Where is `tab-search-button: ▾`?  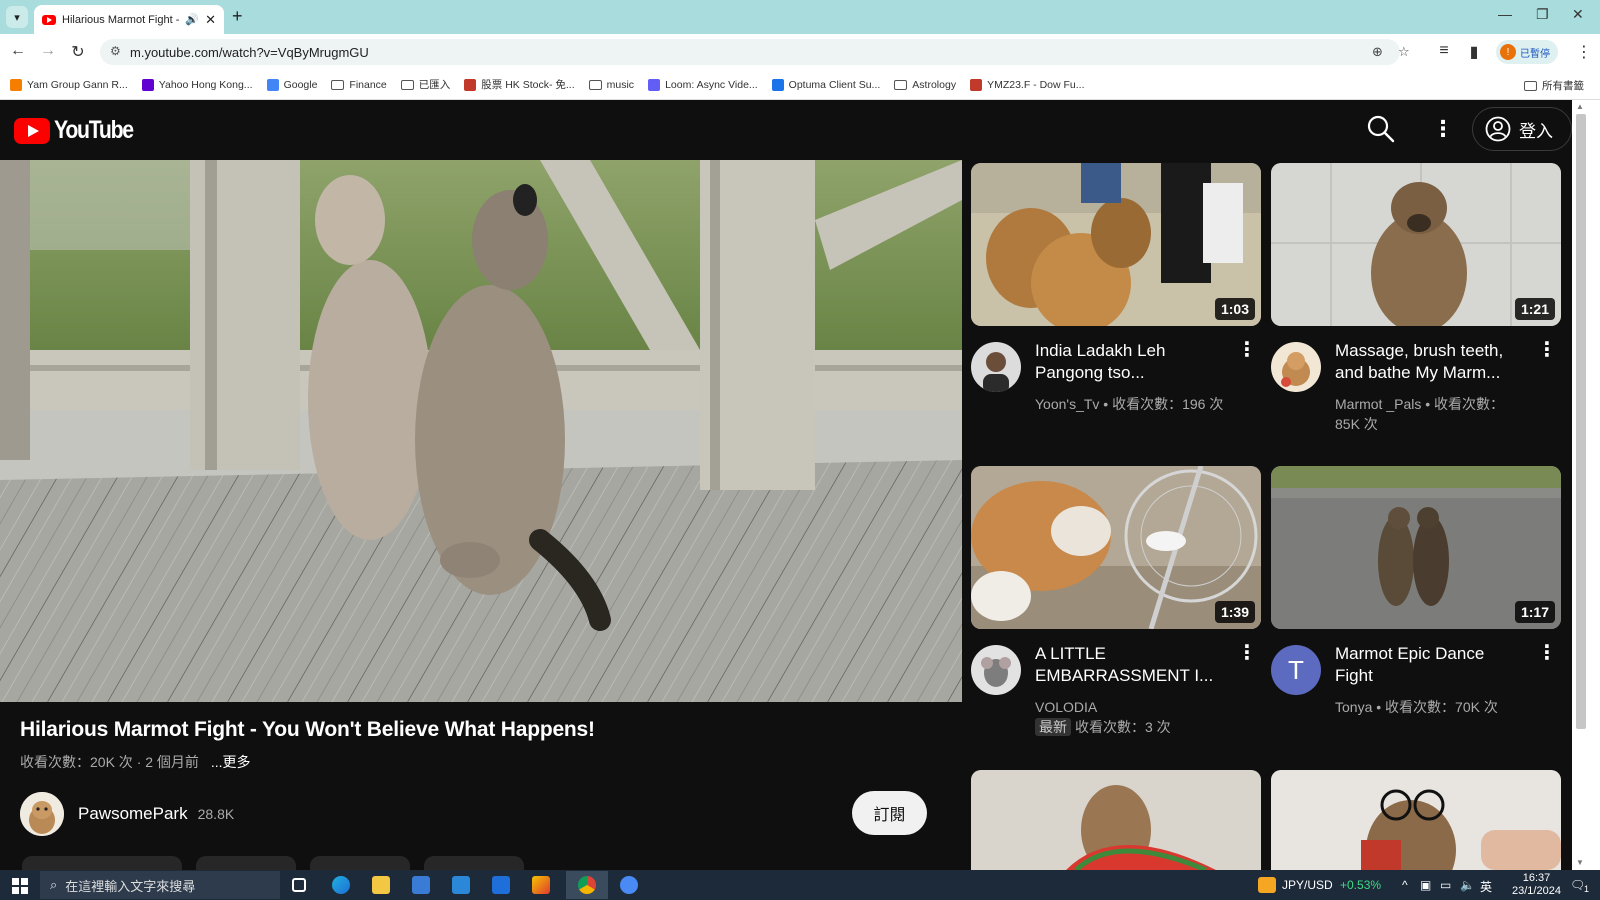
tab-search-button: ▾ is located at coordinates (17, 17).